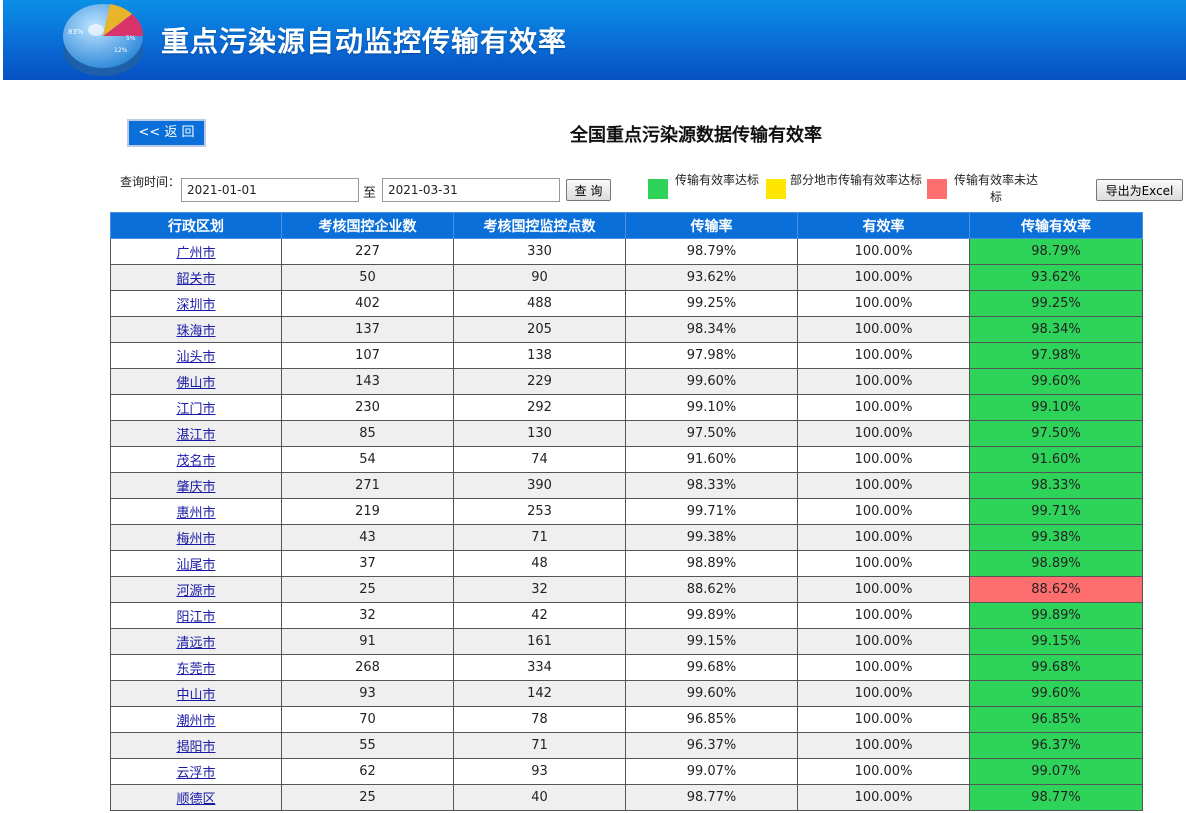  I want to click on city-cell: 东莞市, so click(196, 667).